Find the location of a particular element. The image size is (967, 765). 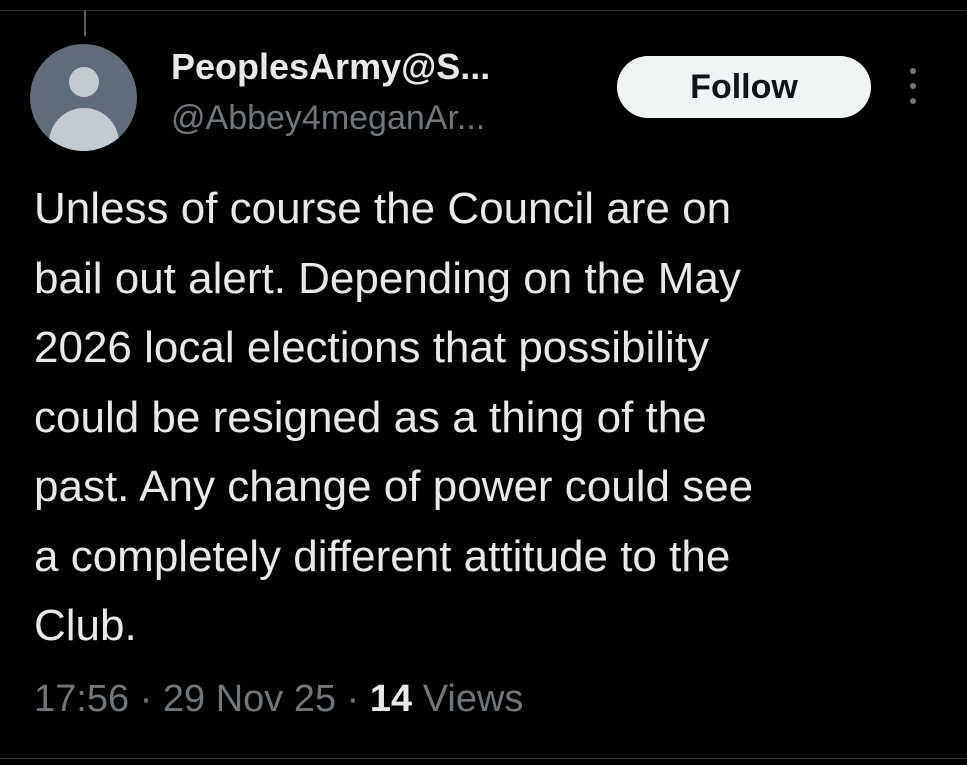

post-text-line: a completely different attitude to the is located at coordinates (382, 556).